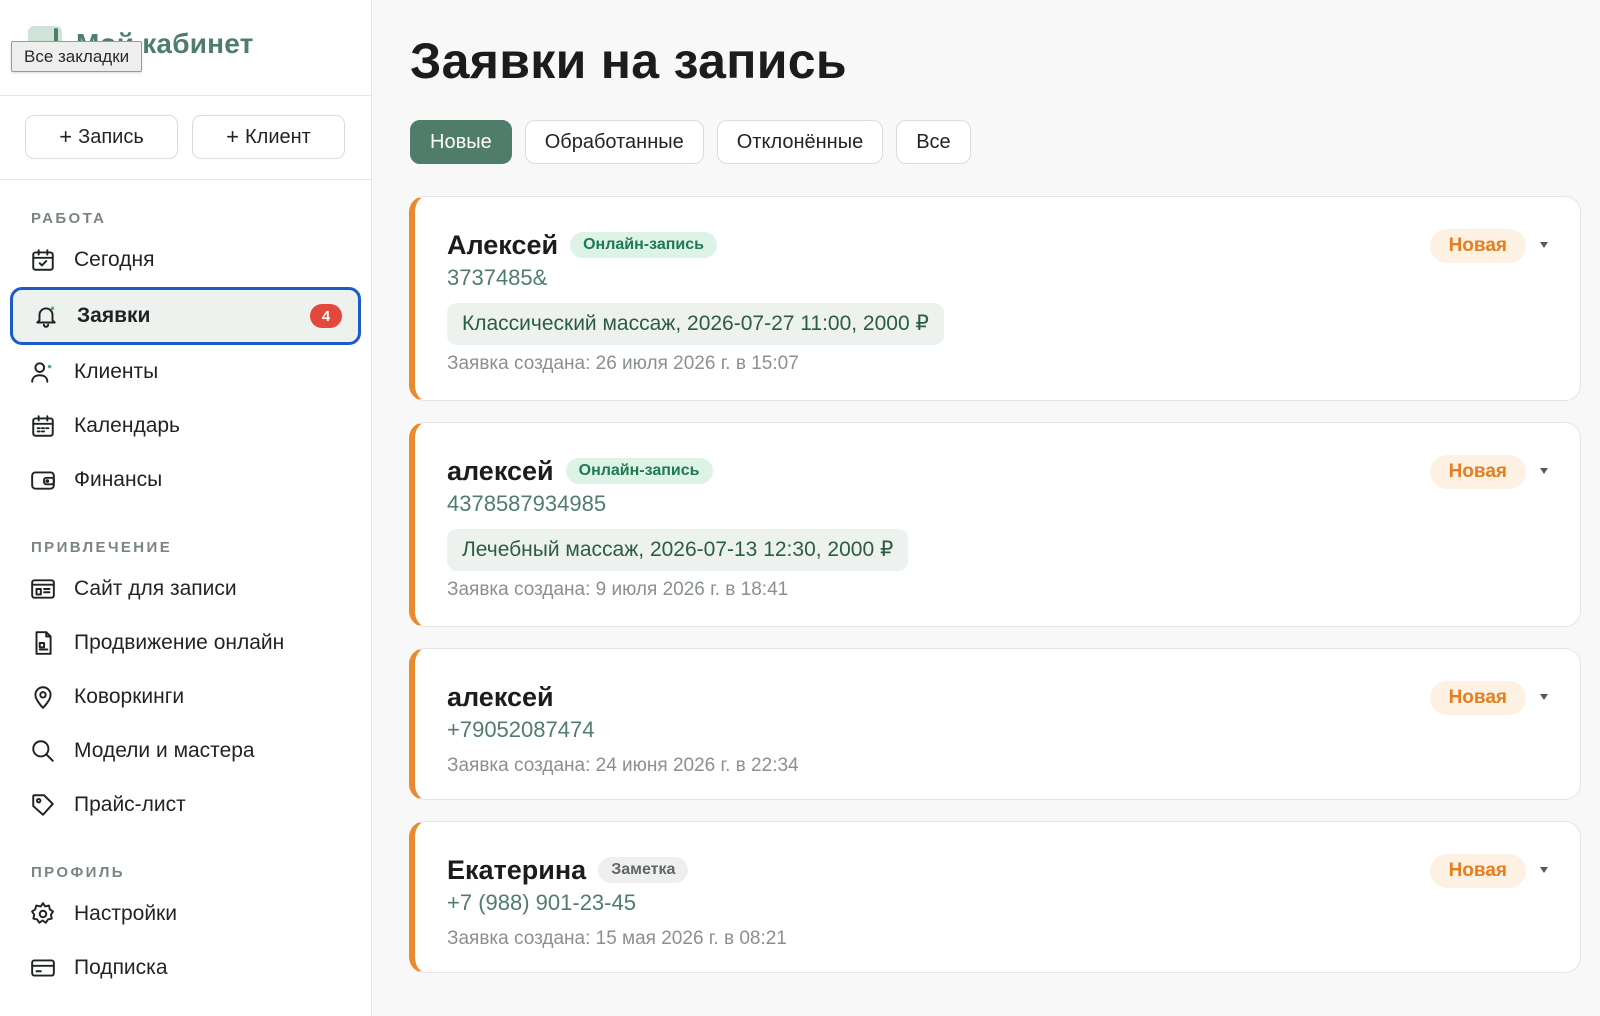 This screenshot has width=1600, height=1016. I want to click on sidebar-item-models: Модели и мастера, so click(185, 751).